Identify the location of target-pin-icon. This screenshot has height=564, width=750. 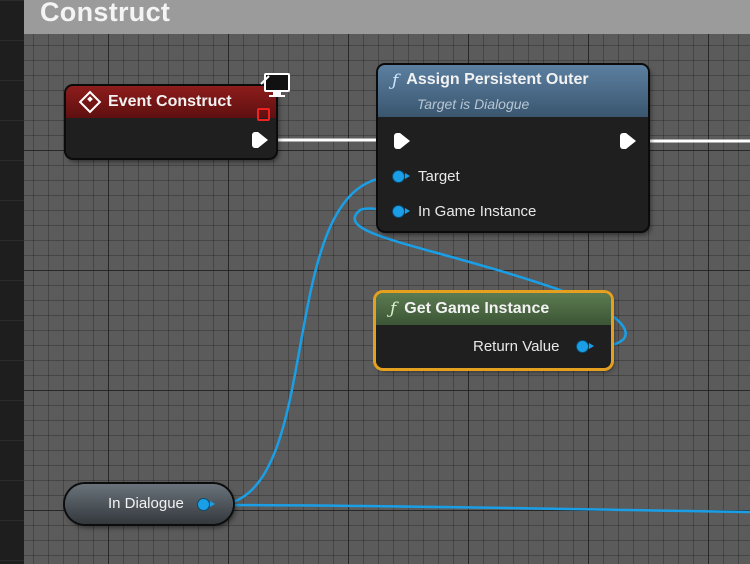
(401, 176).